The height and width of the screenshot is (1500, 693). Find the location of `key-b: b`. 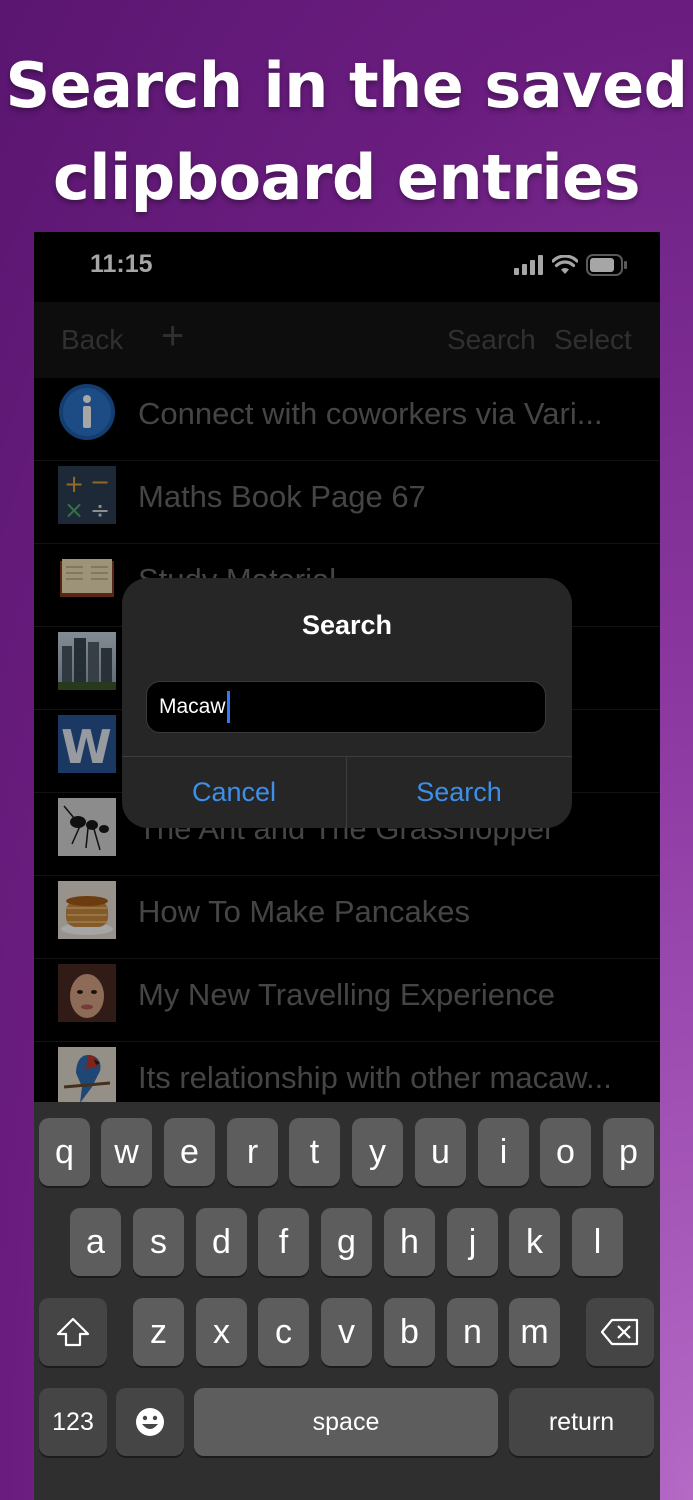

key-b: b is located at coordinates (409, 1332).